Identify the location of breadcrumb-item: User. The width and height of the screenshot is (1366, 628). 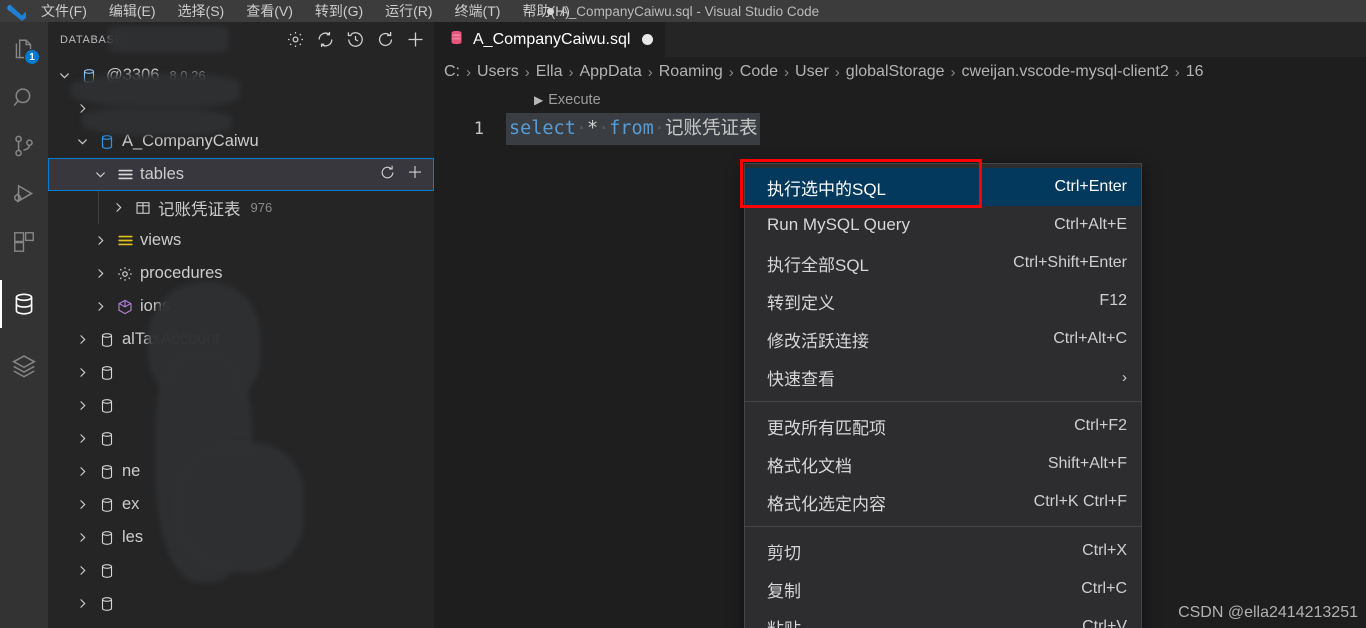
(812, 72).